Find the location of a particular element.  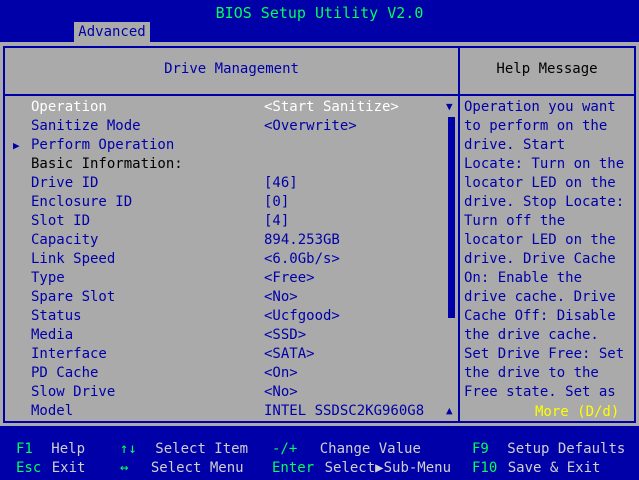

capacity-label: Capacity is located at coordinates (65, 240).